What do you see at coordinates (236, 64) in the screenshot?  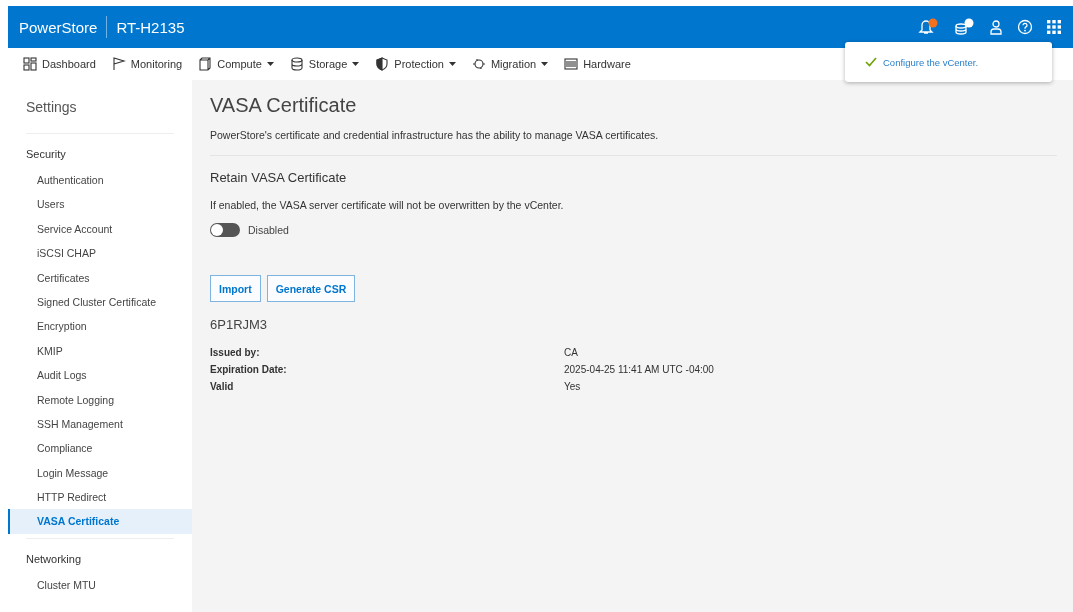 I see `nav-menu-item: Compute` at bounding box center [236, 64].